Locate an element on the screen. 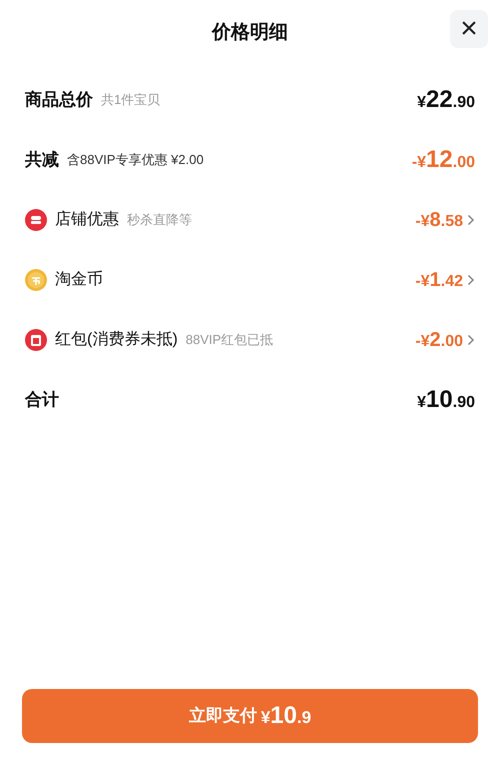 The width and height of the screenshot is (500, 763). row-note: 88VIP红包已抵 is located at coordinates (230, 340).